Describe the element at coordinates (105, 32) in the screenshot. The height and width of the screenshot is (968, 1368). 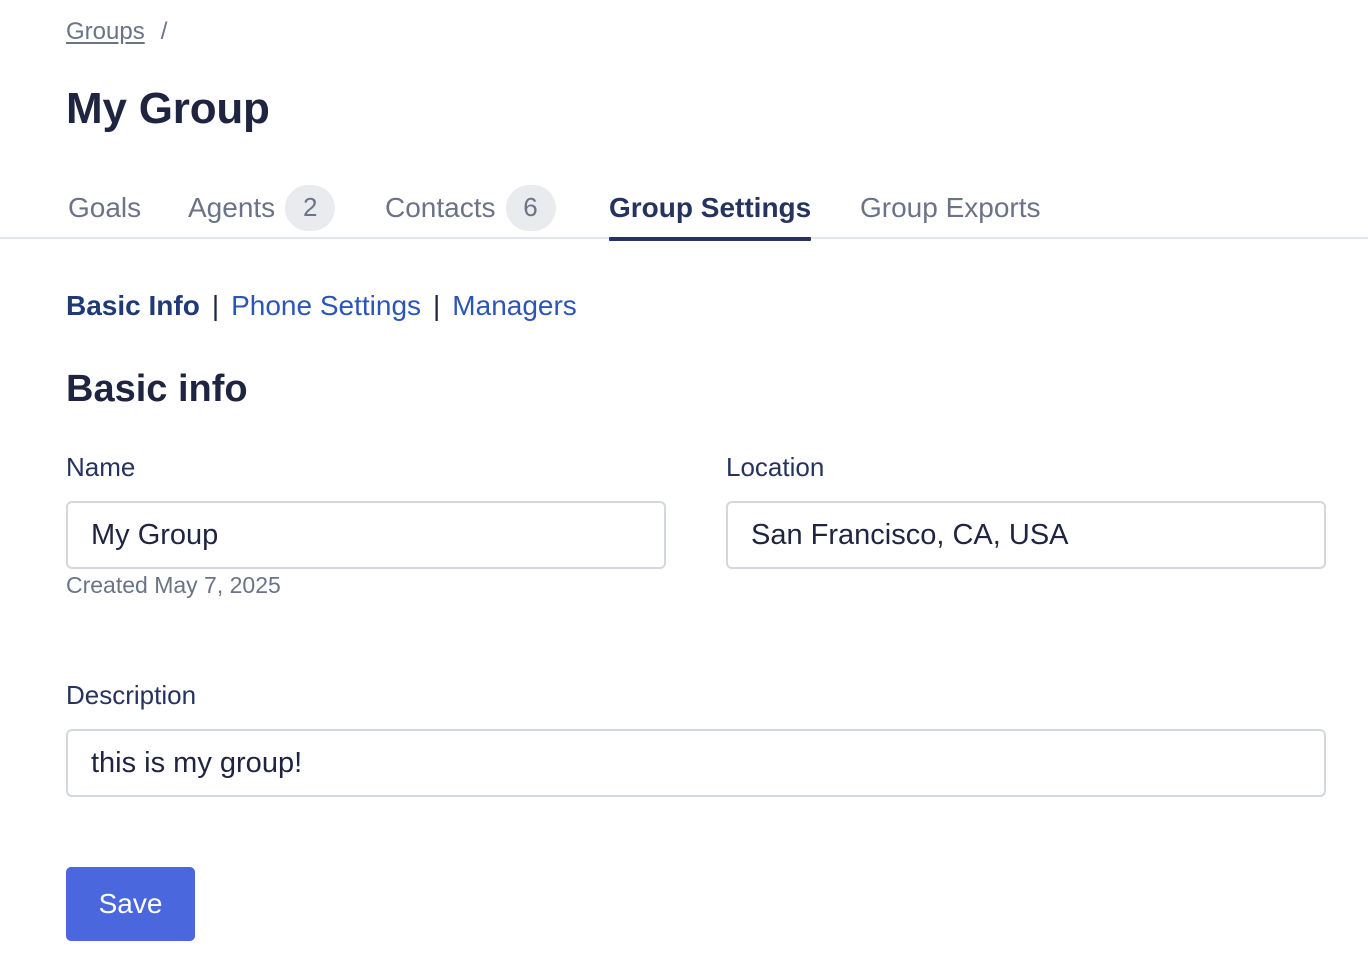
I see `breadcrumb-link-groups: Groups` at that location.